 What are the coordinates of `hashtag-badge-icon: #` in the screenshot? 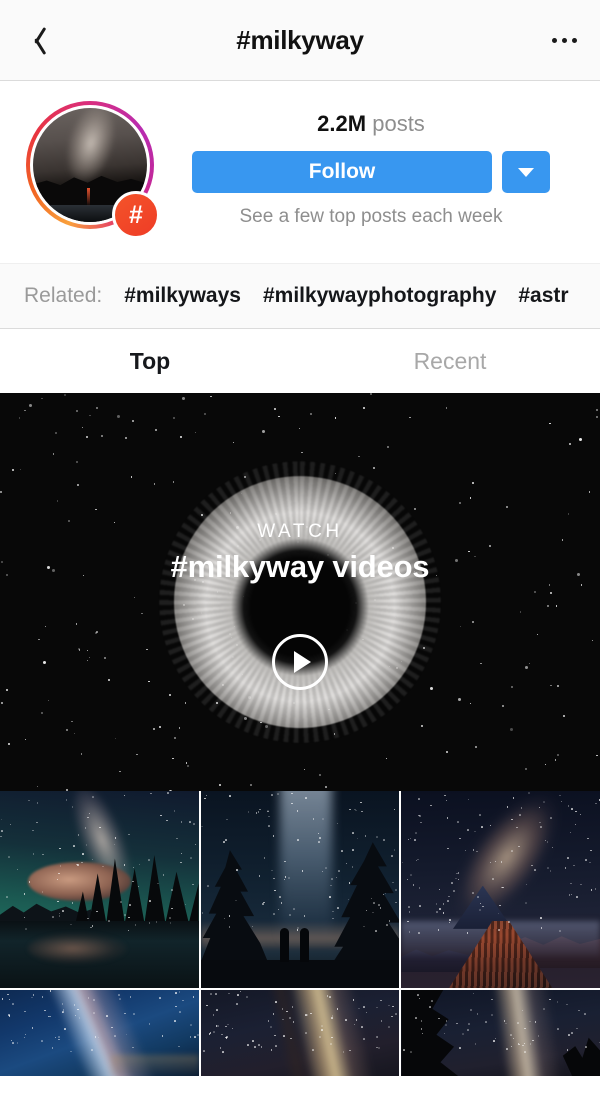 It's located at (136, 215).